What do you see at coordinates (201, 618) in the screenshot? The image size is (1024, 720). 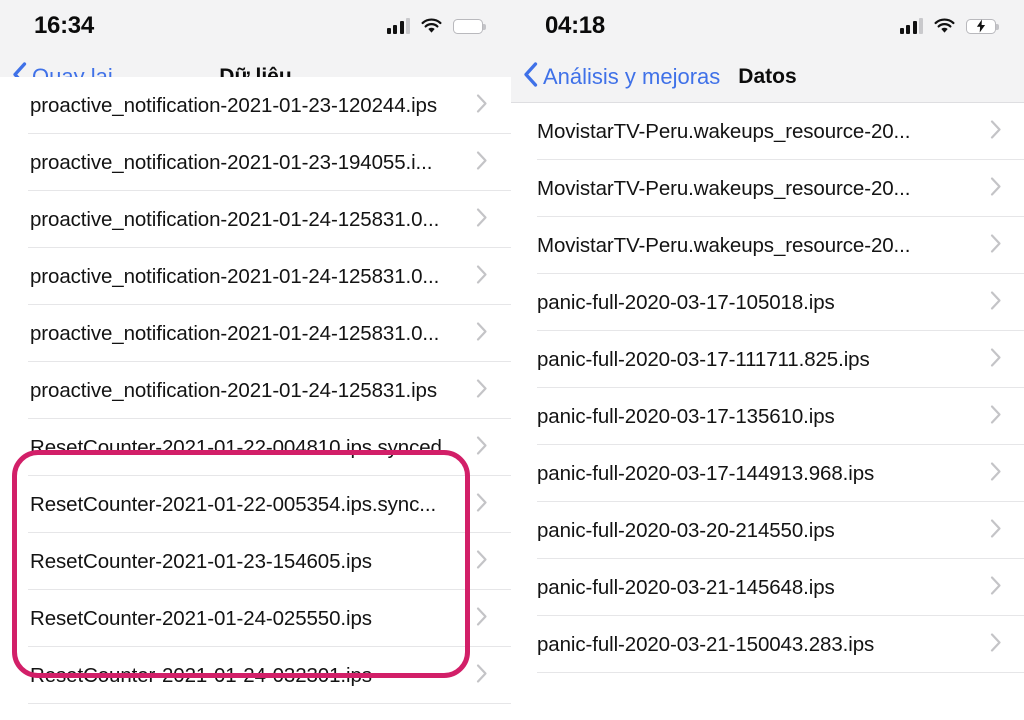 I see `list-item-label: ResetCounter-2021-01-24-025550.ips` at bounding box center [201, 618].